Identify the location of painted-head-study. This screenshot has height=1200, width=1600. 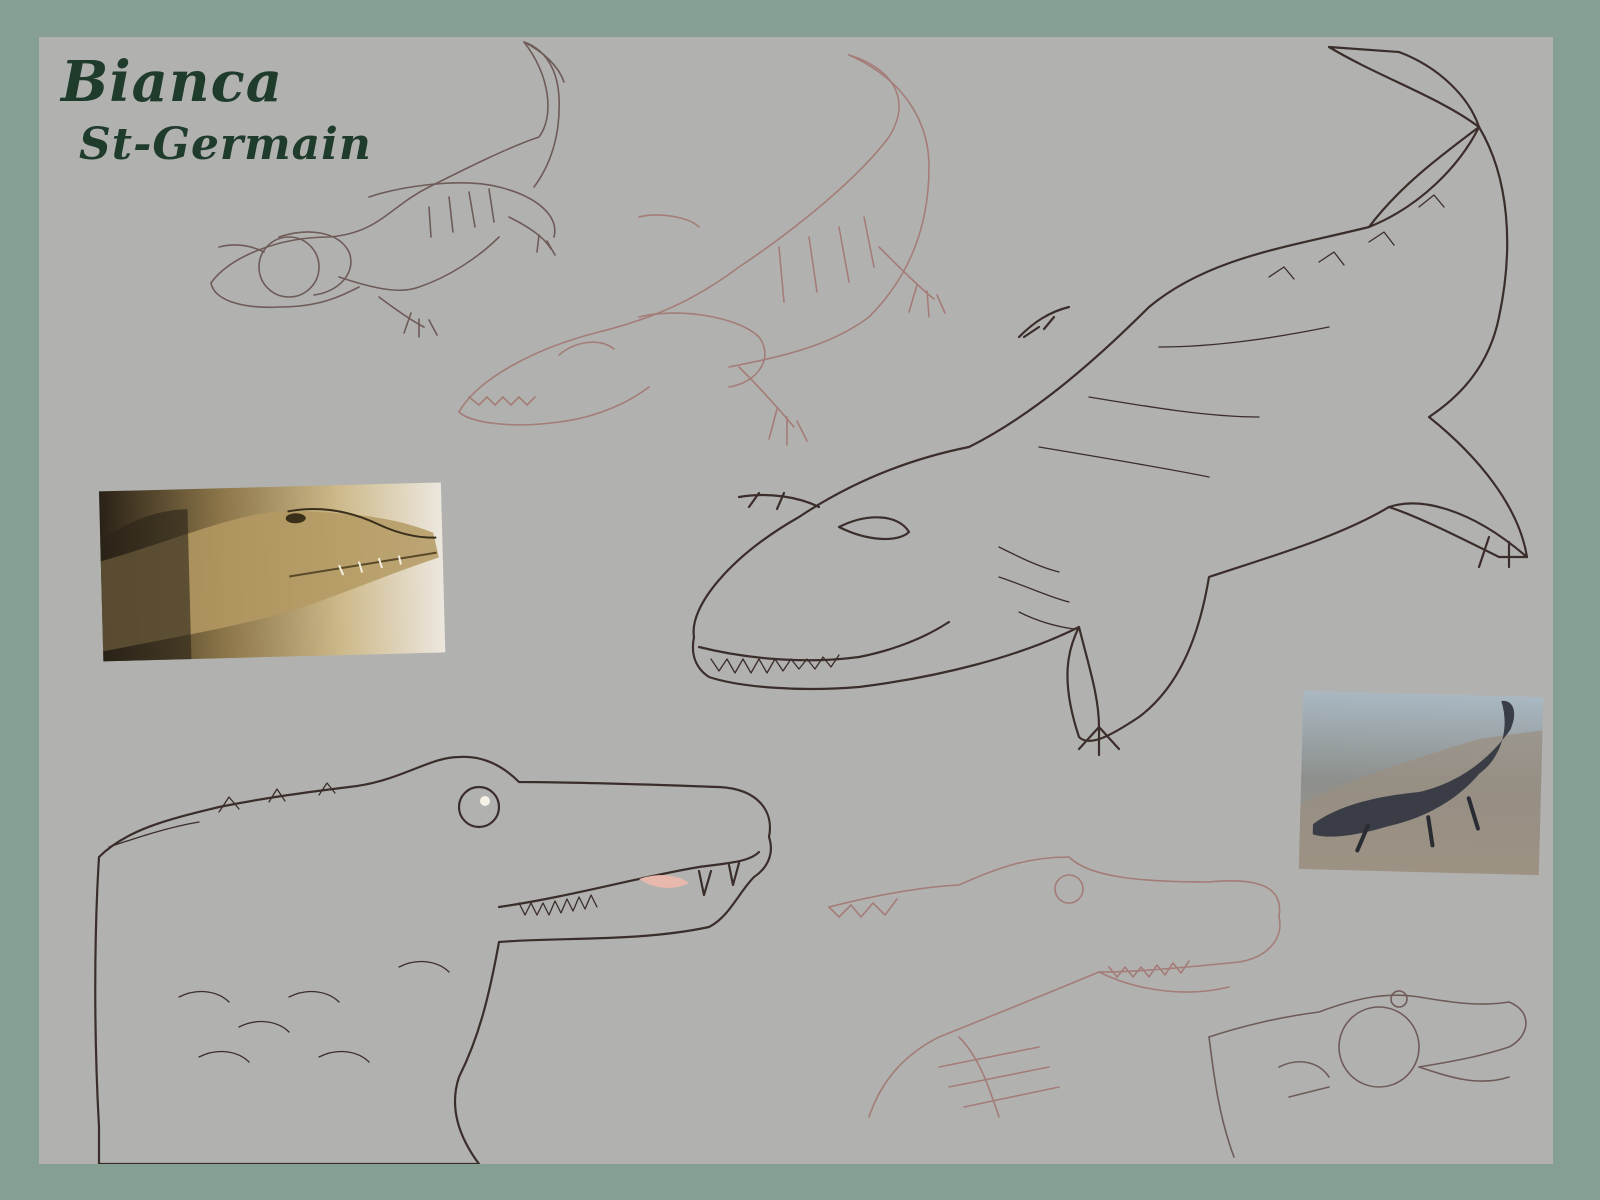
(433, 959).